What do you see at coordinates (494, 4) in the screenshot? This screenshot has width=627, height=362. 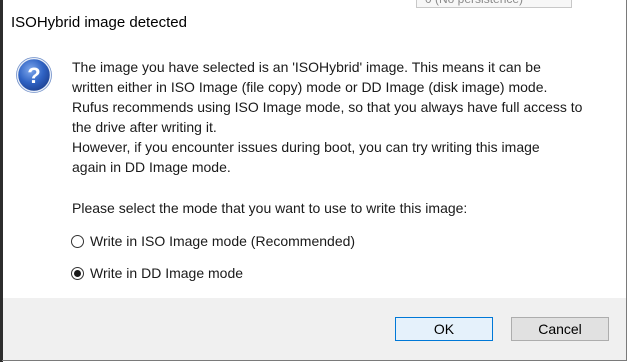 I see `background-dropdown-peek: 0 (No persistence)` at bounding box center [494, 4].